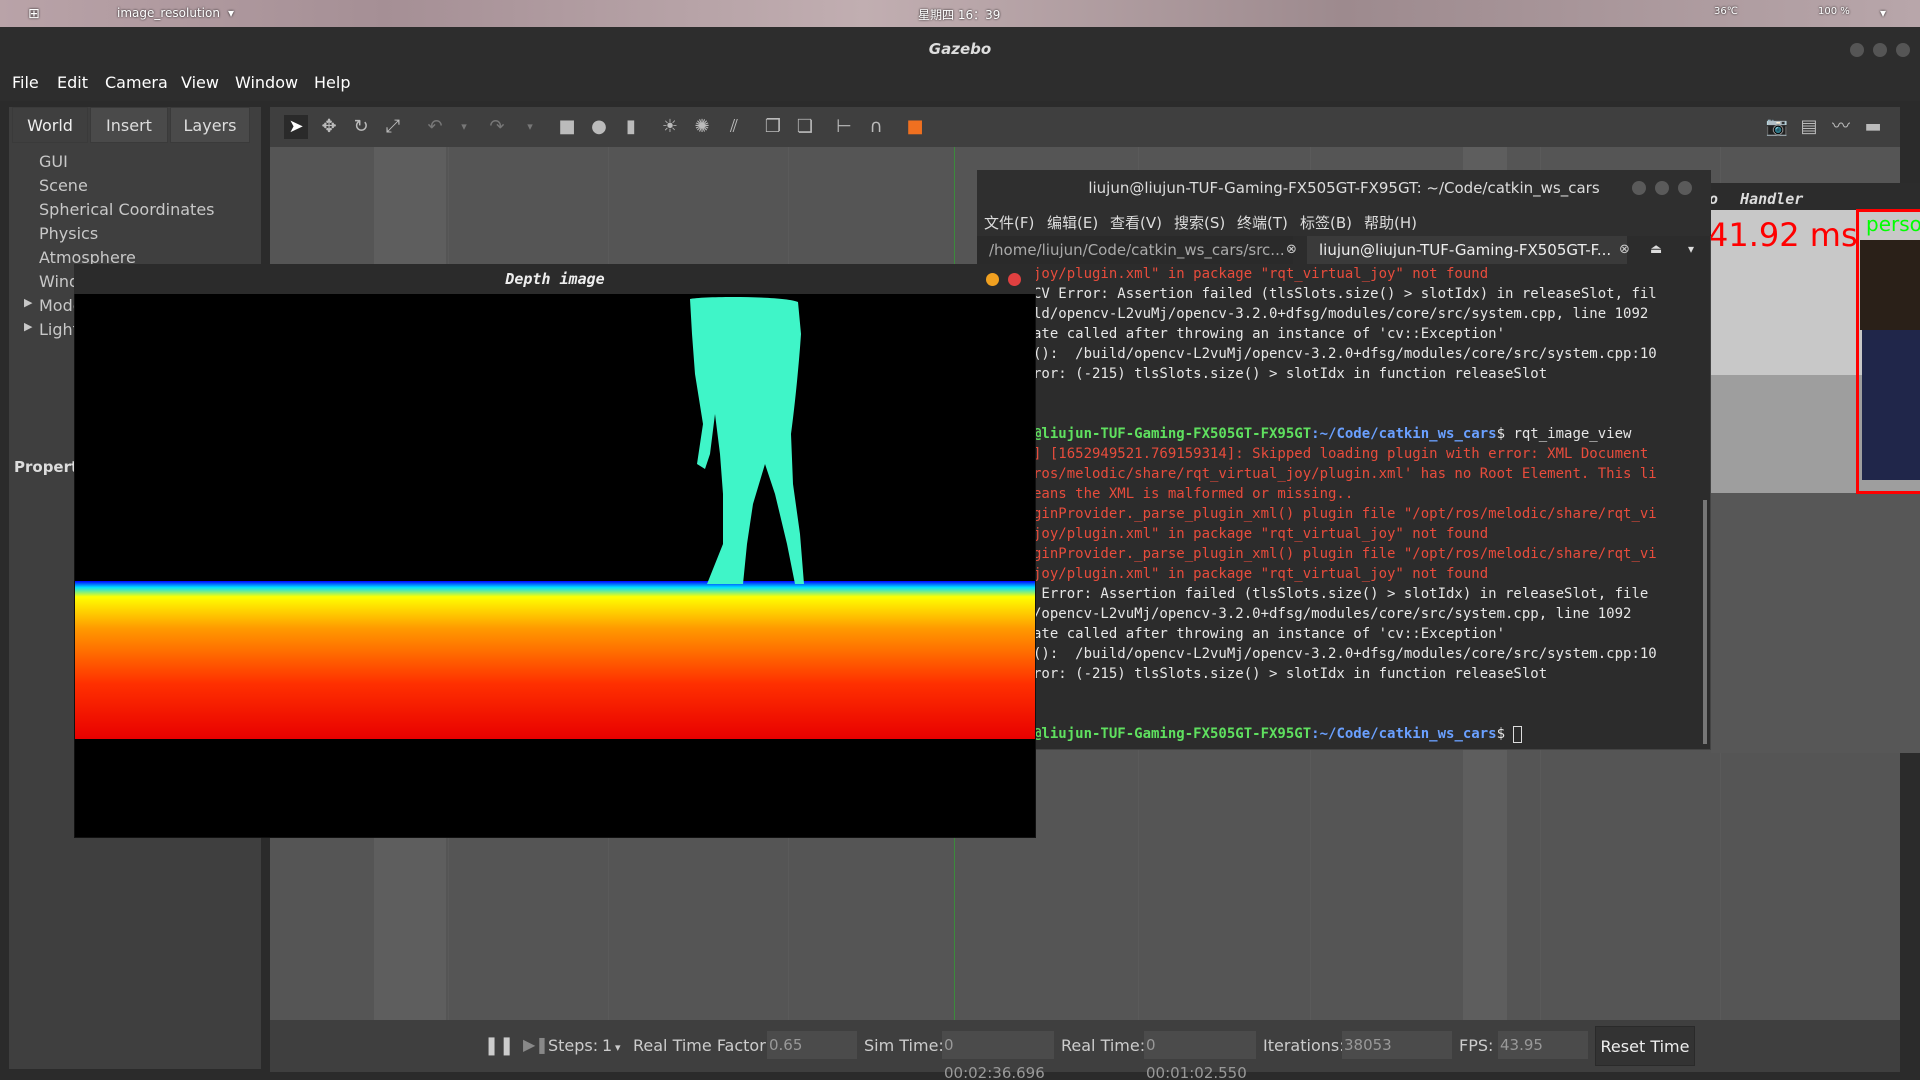 The image size is (1920, 1080). What do you see at coordinates (1691, 249) in the screenshot?
I see `tab-list-chevron-icon: ▾` at bounding box center [1691, 249].